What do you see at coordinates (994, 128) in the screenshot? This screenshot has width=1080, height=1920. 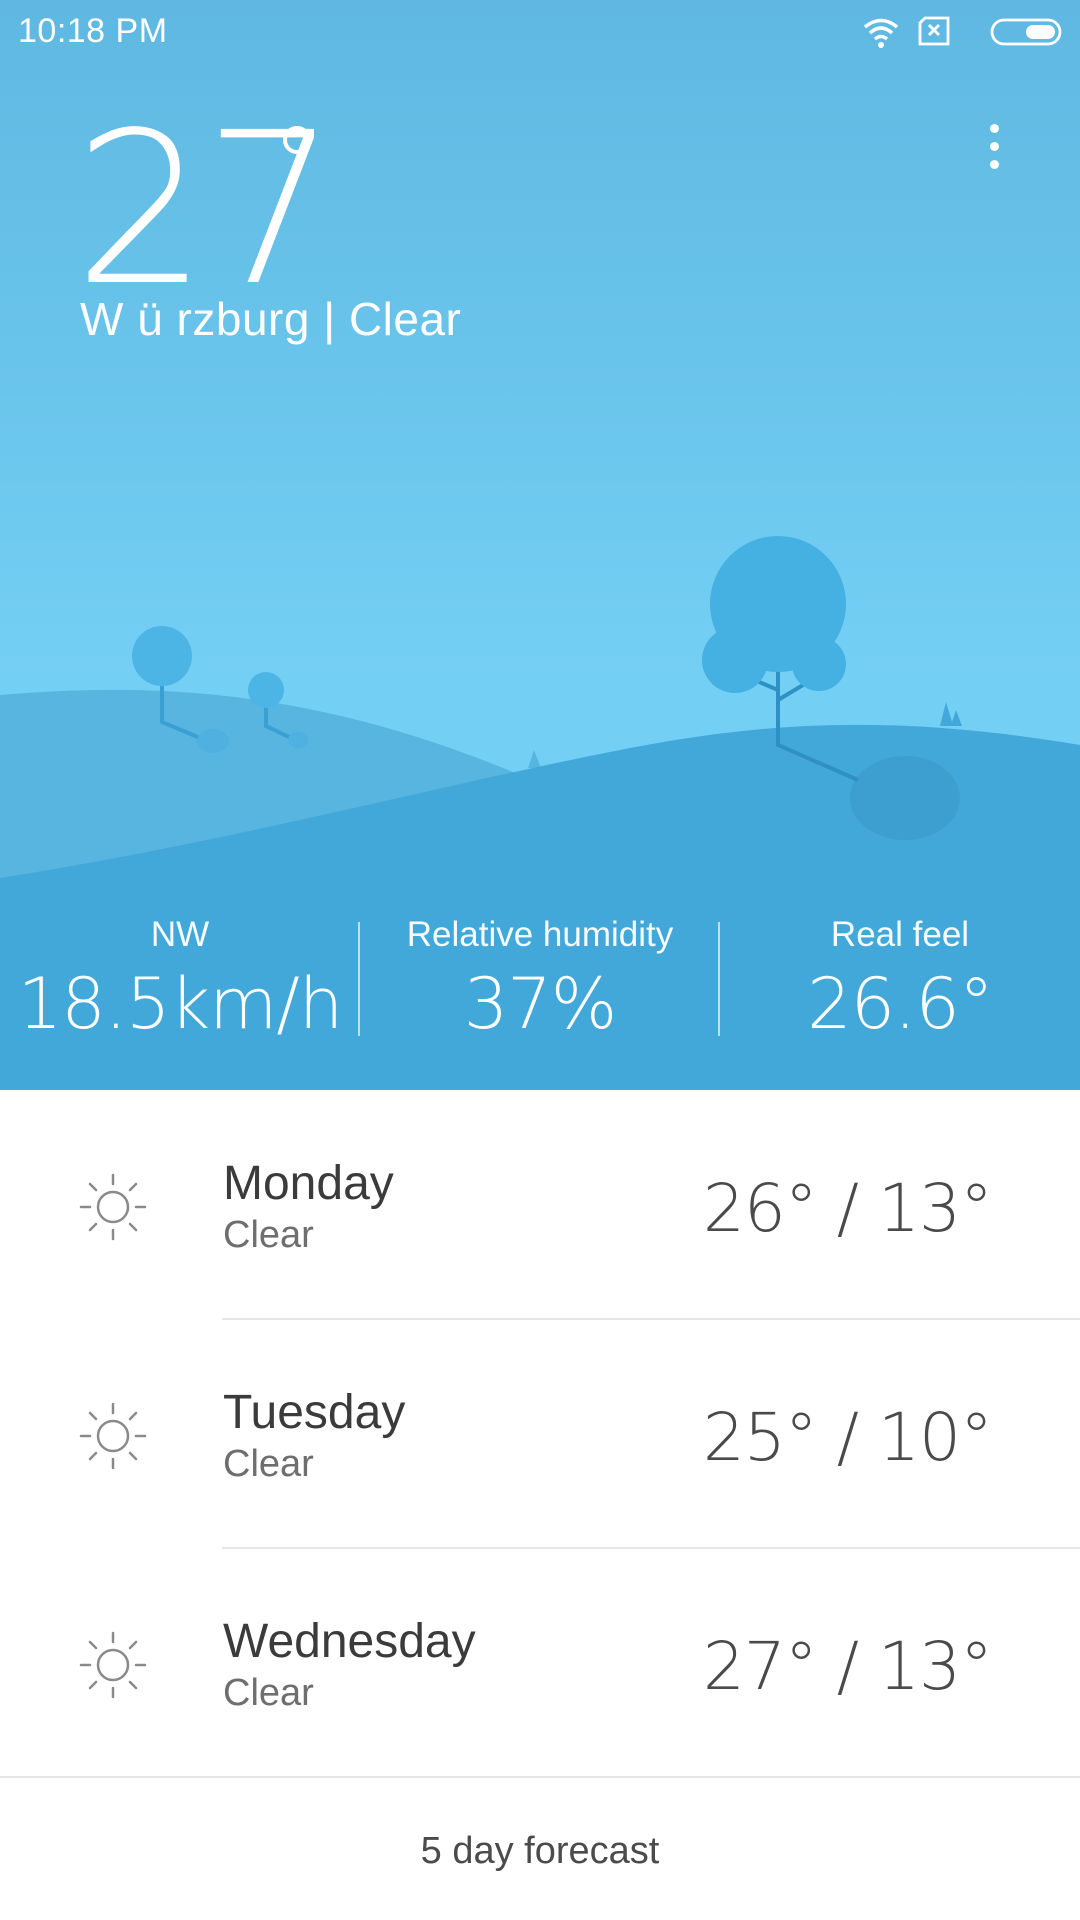 I see `more-options-icon` at bounding box center [994, 128].